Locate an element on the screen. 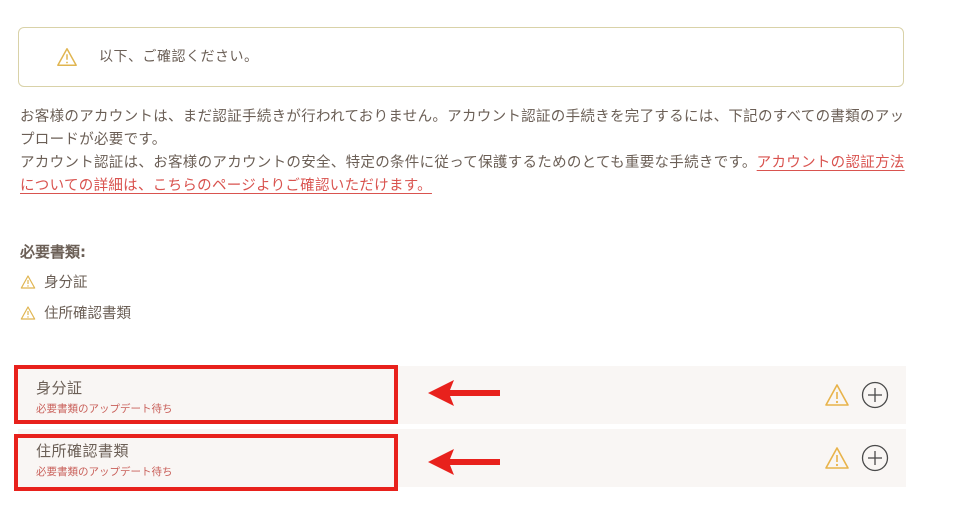 The height and width of the screenshot is (525, 960). required-item-label: 身分証 is located at coordinates (66, 283).